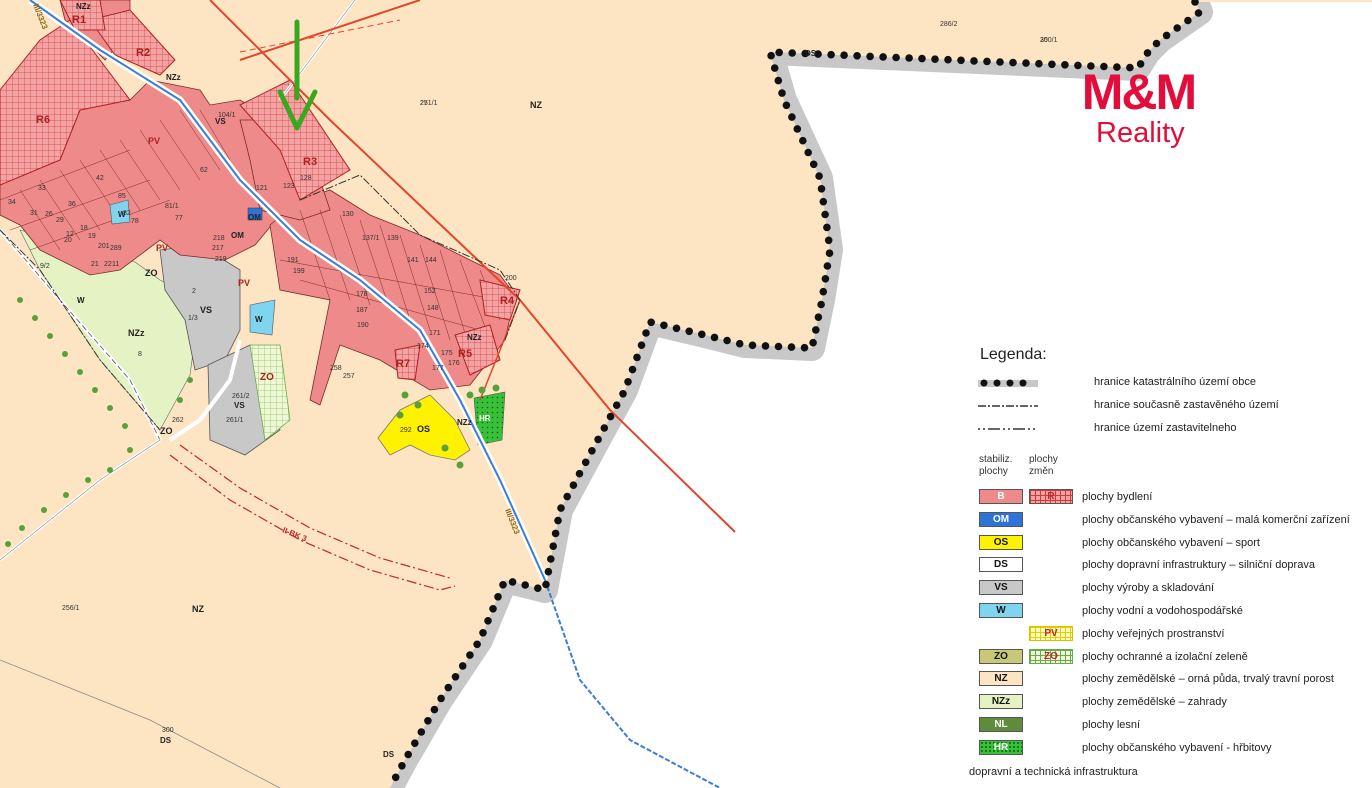 This screenshot has height=788, width=1372. What do you see at coordinates (1001, 702) in the screenshot?
I see `legend-swatch: NZz` at bounding box center [1001, 702].